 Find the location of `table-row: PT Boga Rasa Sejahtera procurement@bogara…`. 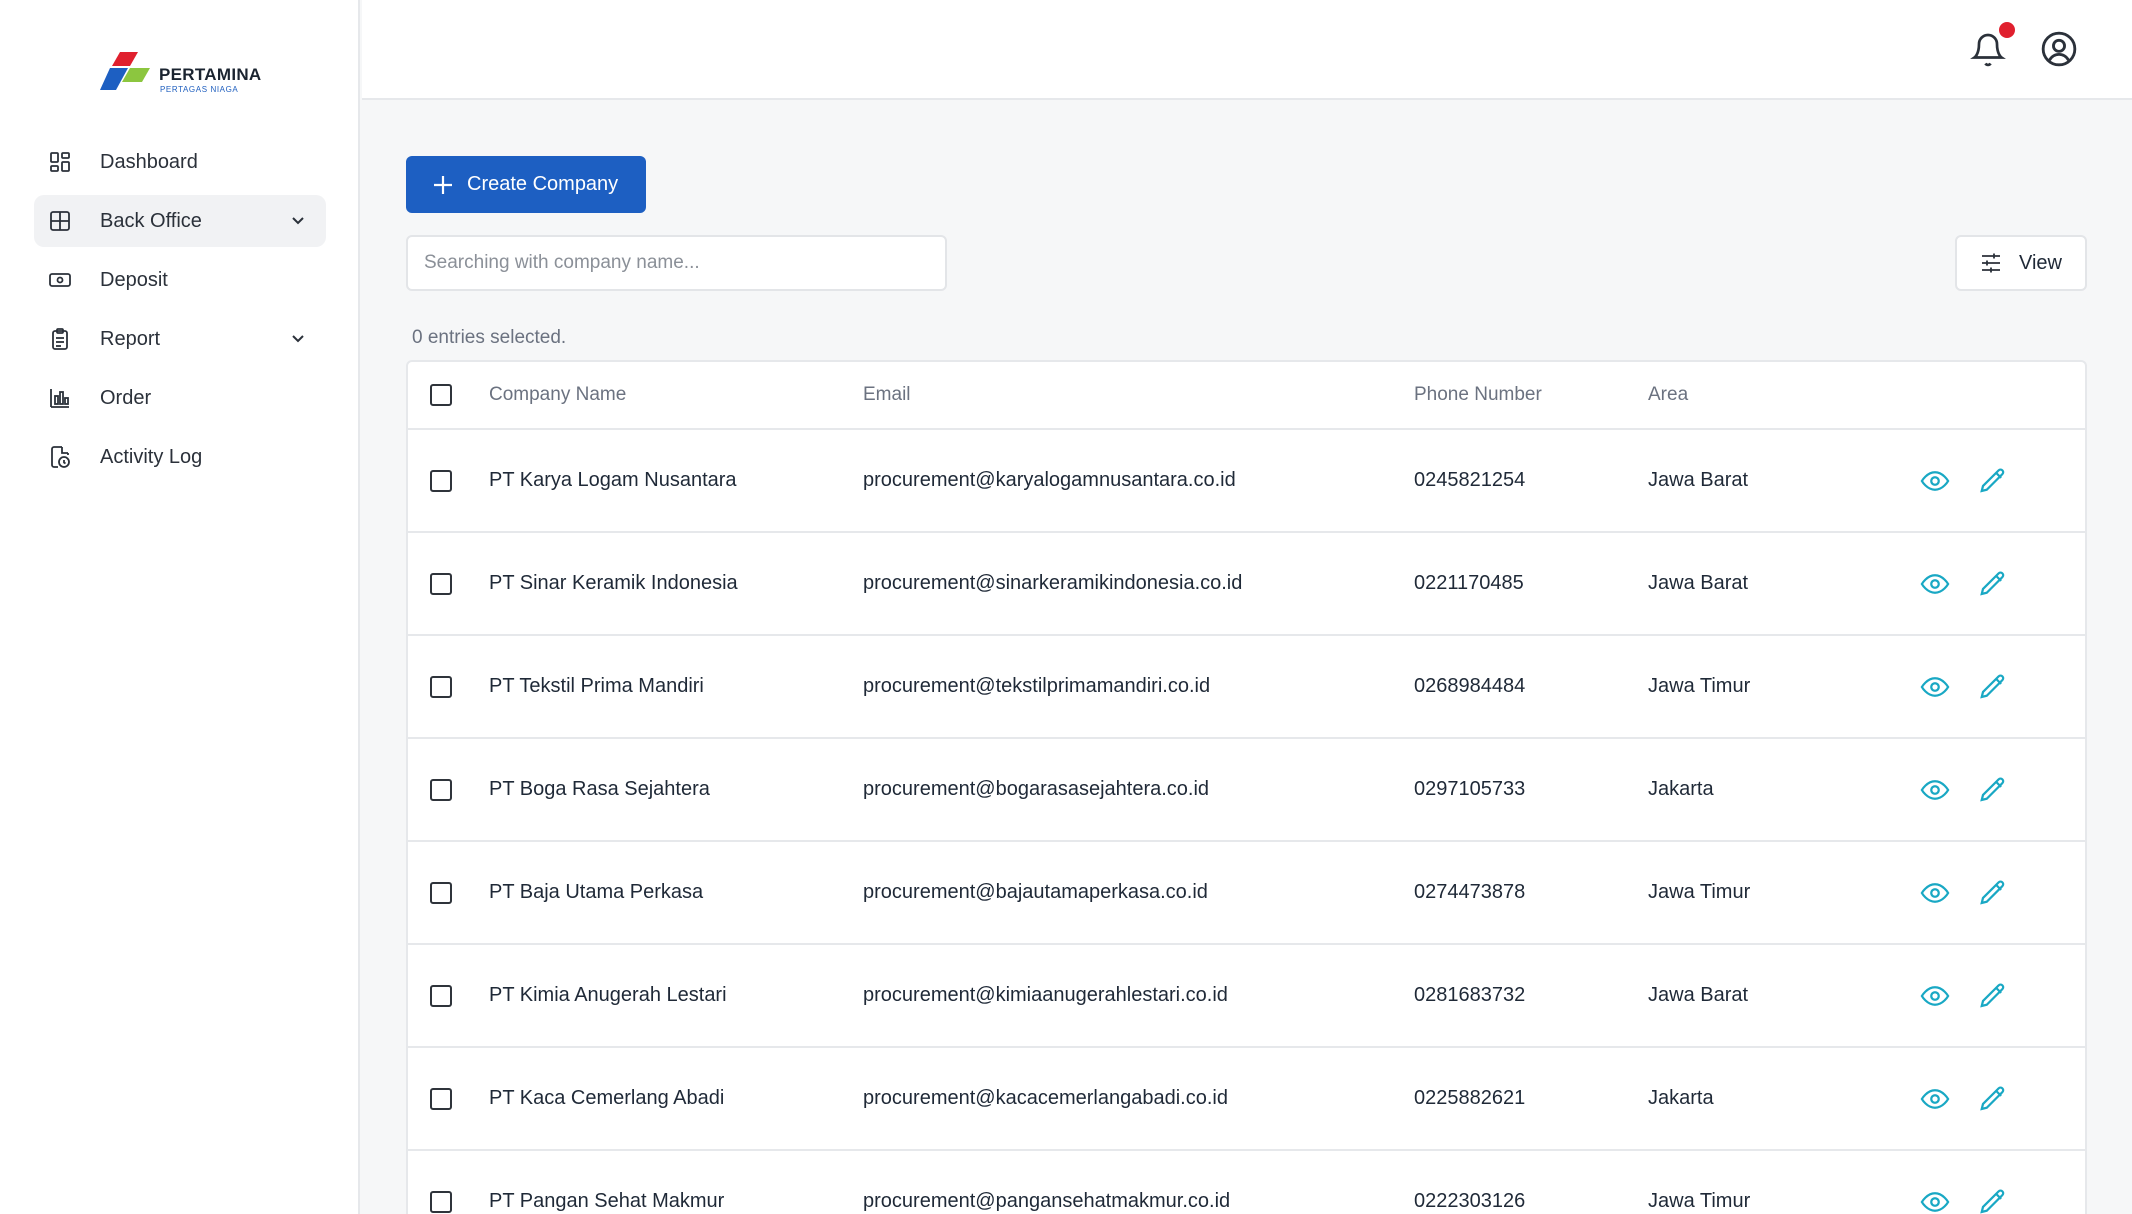

table-row: PT Boga Rasa Sejahtera procurement@bogara… is located at coordinates (1246, 790).